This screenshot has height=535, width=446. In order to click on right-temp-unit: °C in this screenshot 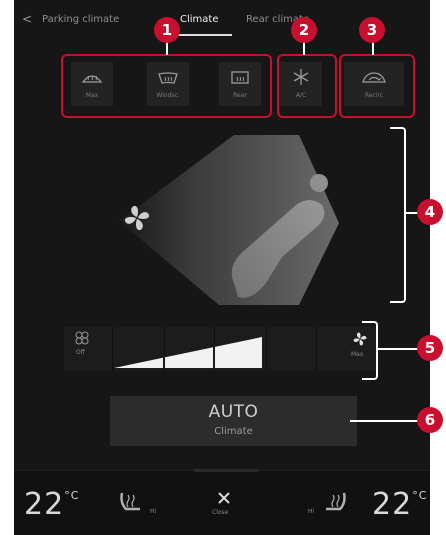, I will do `click(420, 495)`.